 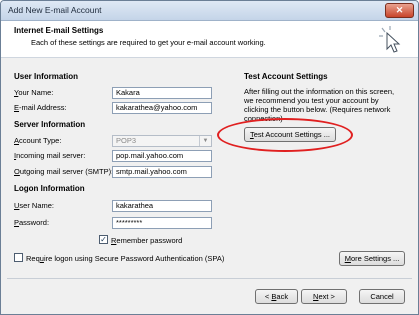 What do you see at coordinates (34, 205) in the screenshot?
I see `user-name-label: User Name:` at bounding box center [34, 205].